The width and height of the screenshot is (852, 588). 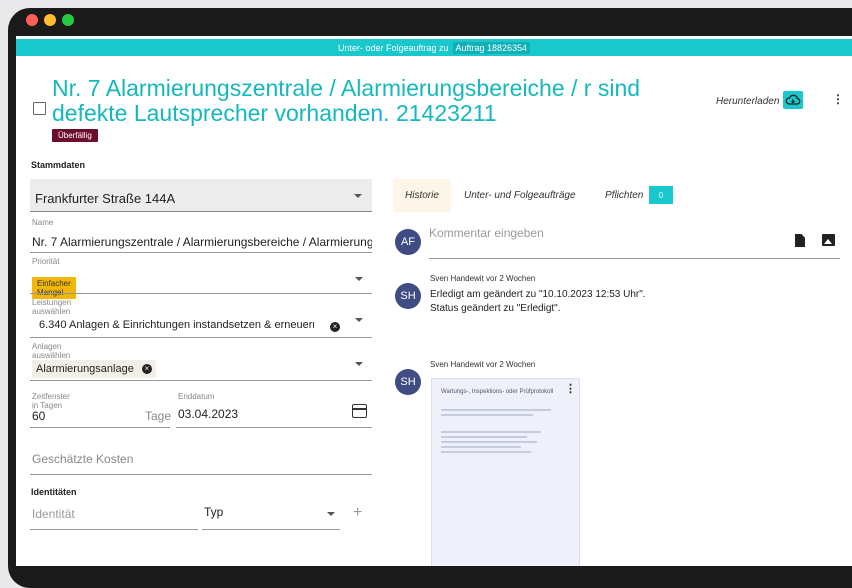 I want to click on priority-label: Priorität, so click(x=46, y=261).